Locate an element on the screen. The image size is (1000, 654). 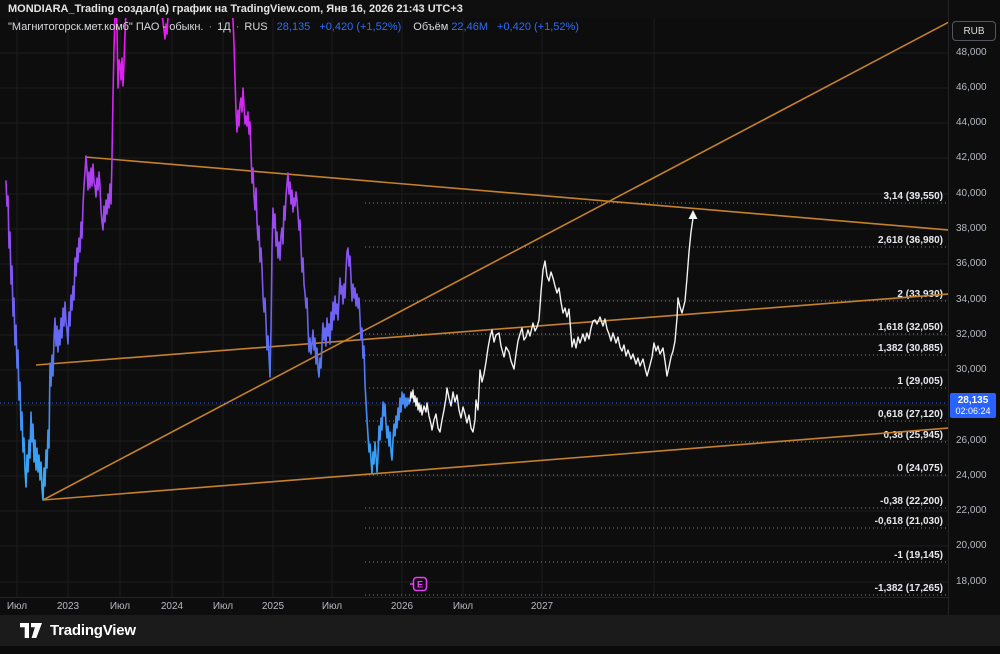
price-axis-label: 34,000 is located at coordinates (971, 299).